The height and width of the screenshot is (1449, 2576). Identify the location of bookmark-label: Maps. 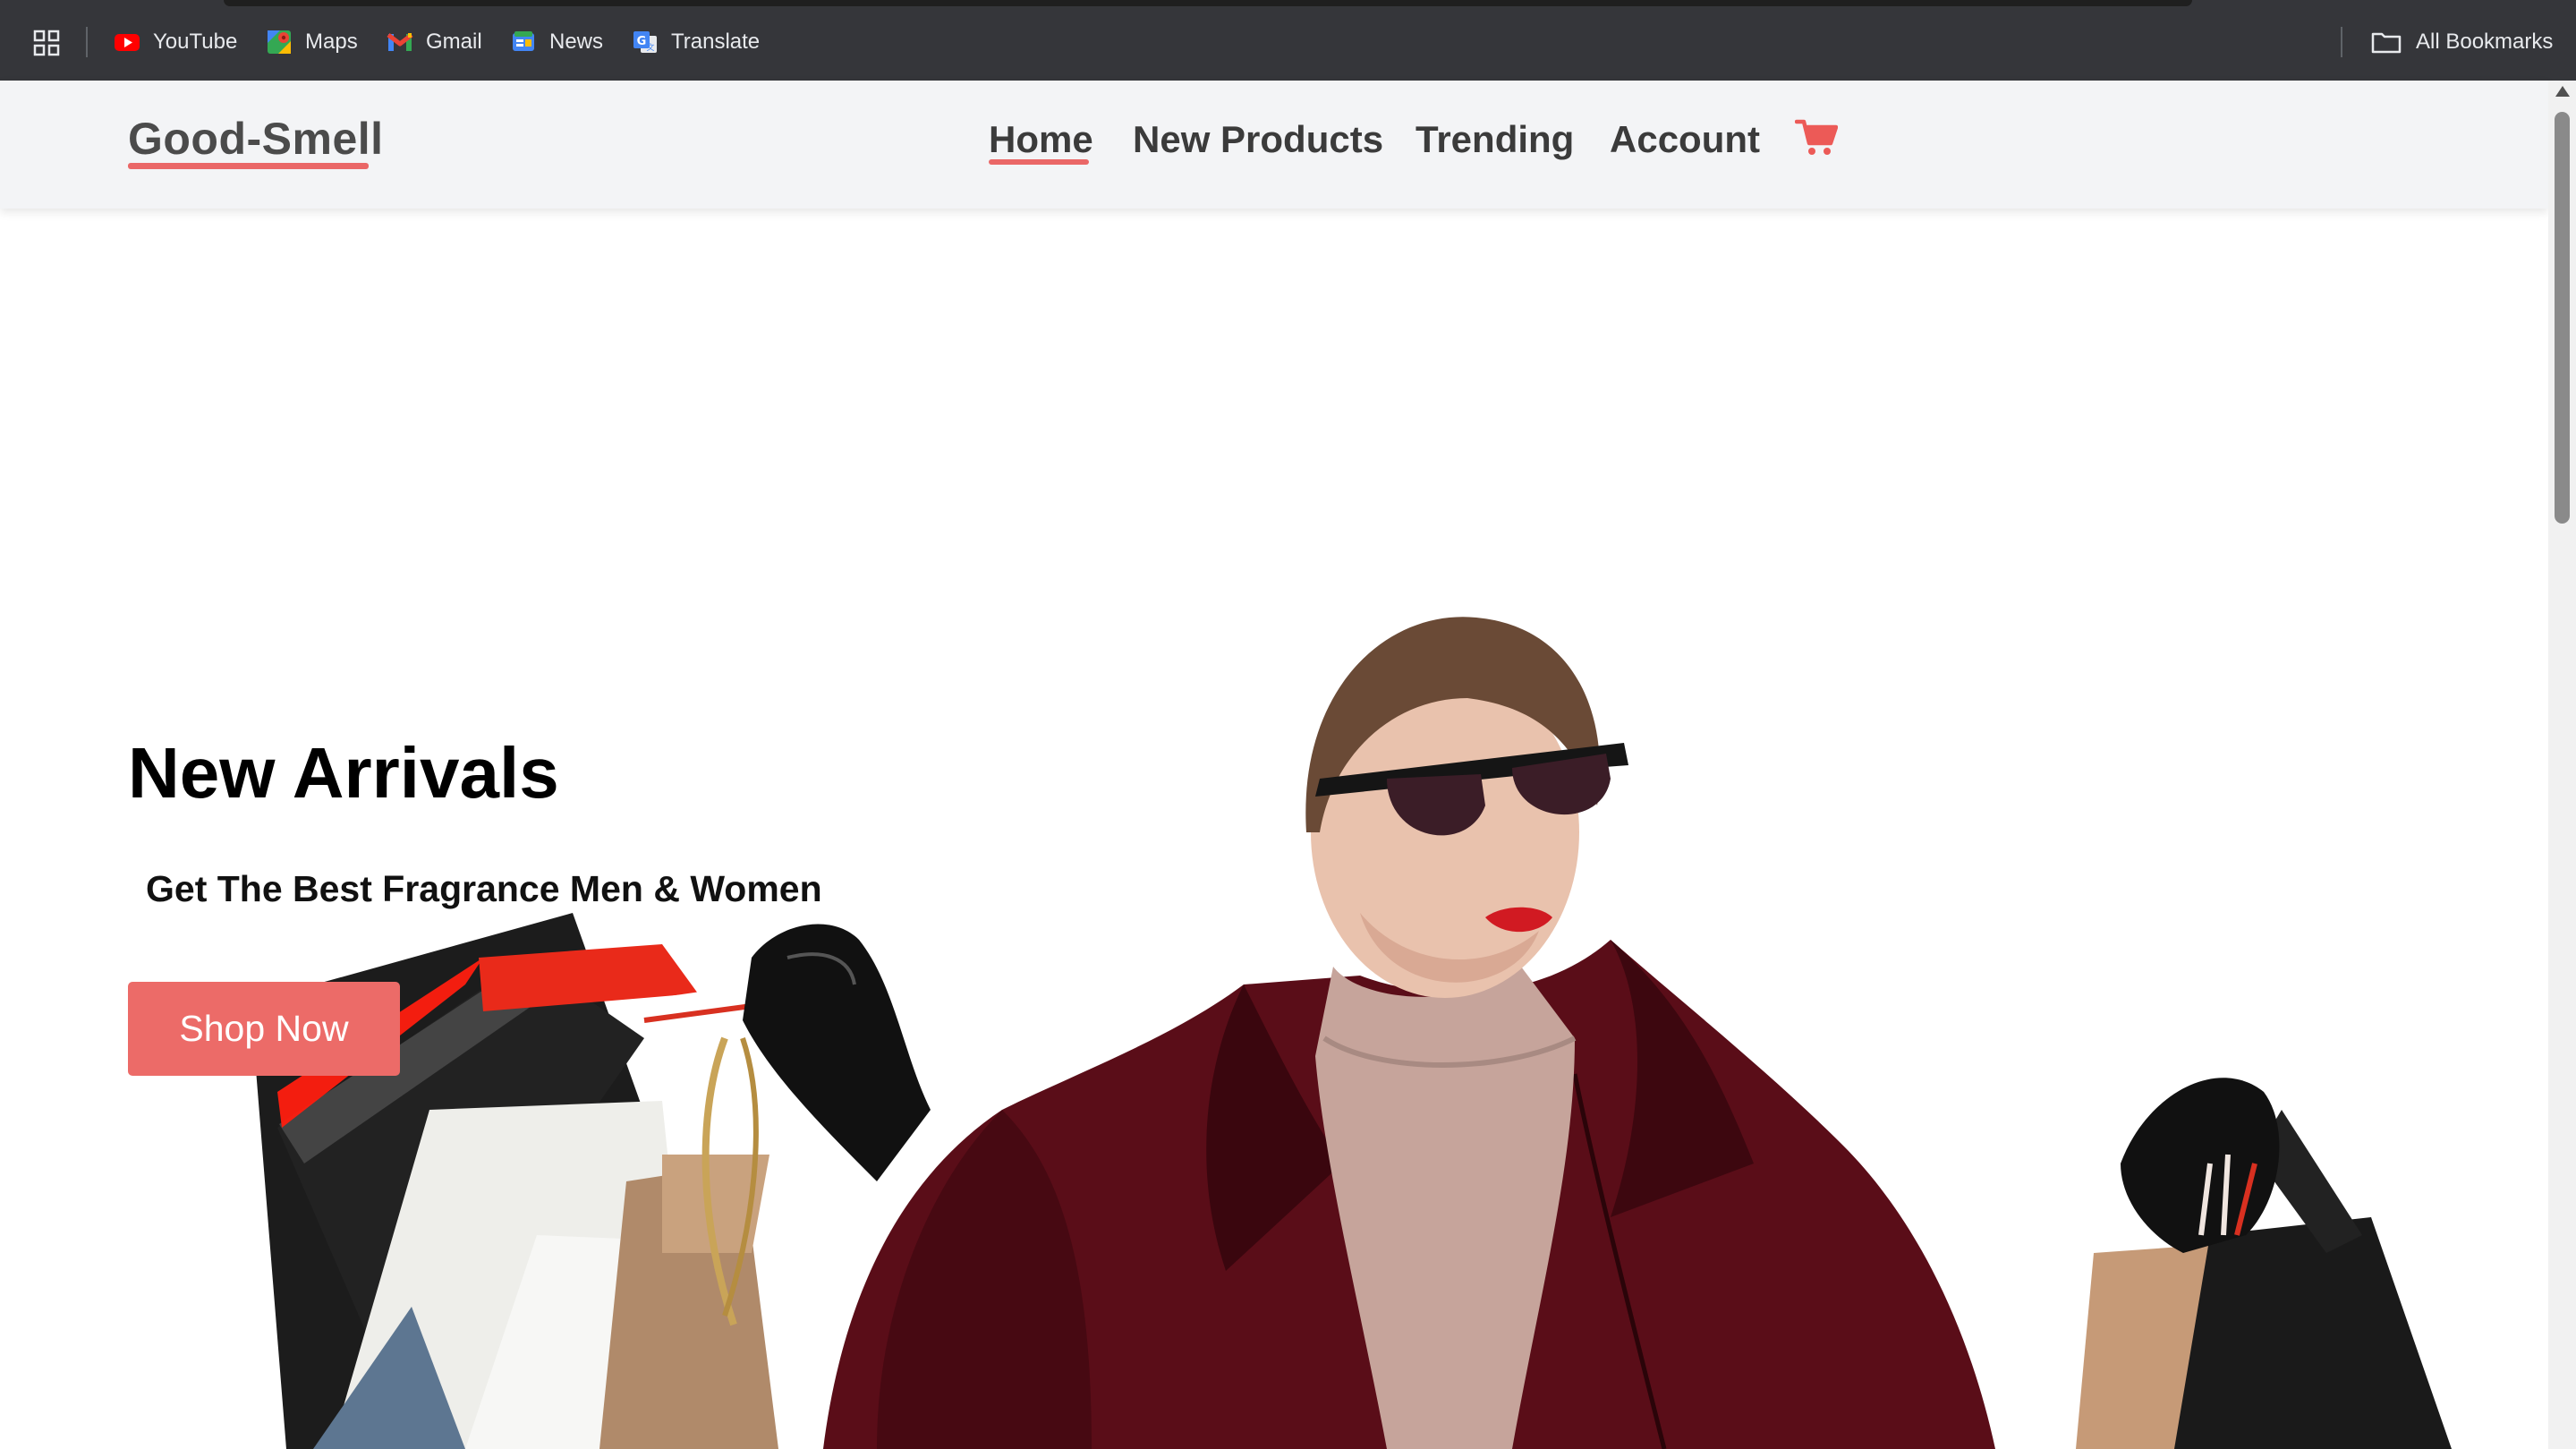
(331, 42).